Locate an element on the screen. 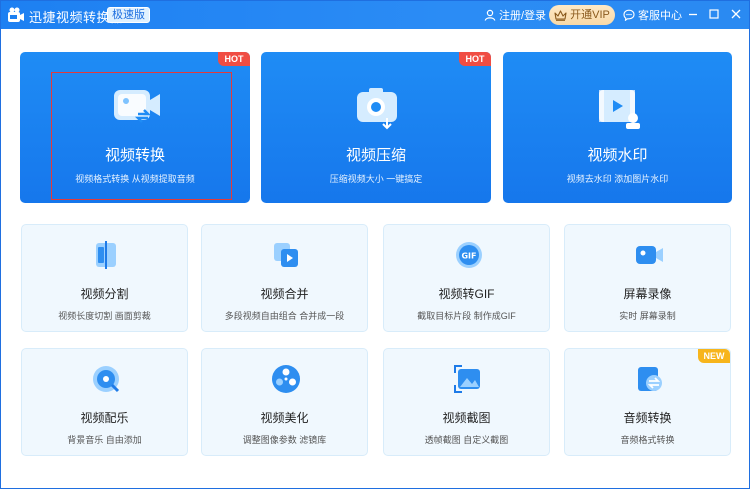 This screenshot has width=750, height=489. login-link: 注册/登录 is located at coordinates (515, 15).